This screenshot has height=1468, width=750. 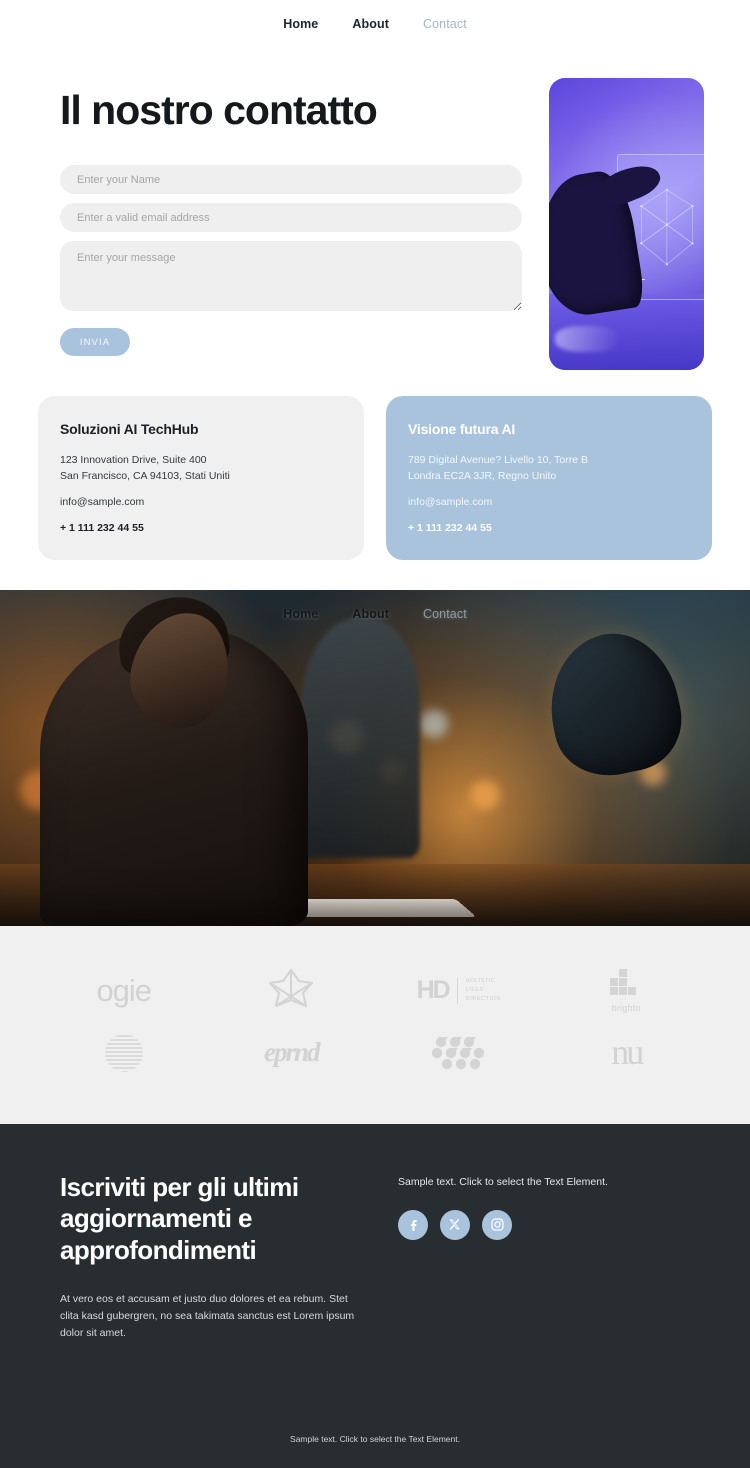 What do you see at coordinates (300, 614) in the screenshot?
I see `hero-nav-item-home: Home` at bounding box center [300, 614].